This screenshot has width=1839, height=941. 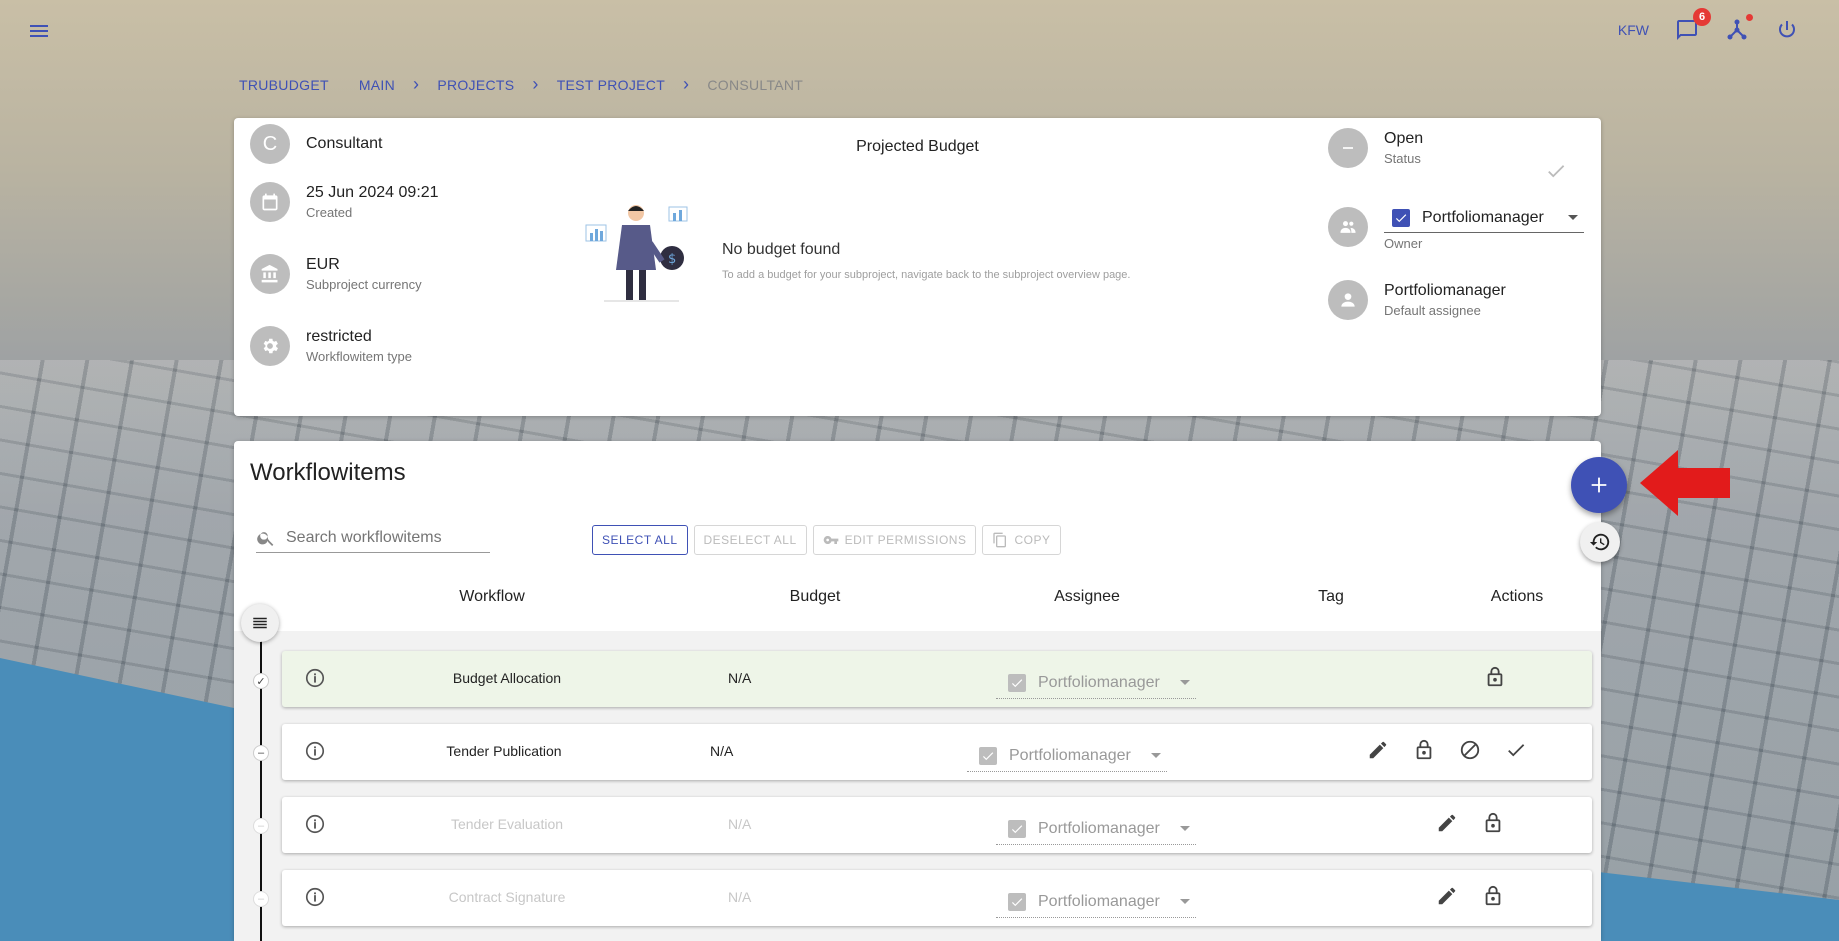 What do you see at coordinates (919, 32) in the screenshot?
I see `top-app-bar: KFW 6` at bounding box center [919, 32].